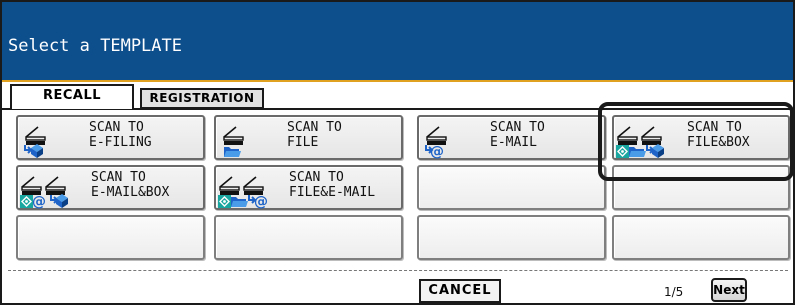 The height and width of the screenshot is (305, 795). What do you see at coordinates (60, 190) in the screenshot?
I see `scan-to-email-and-box-icon: @` at bounding box center [60, 190].